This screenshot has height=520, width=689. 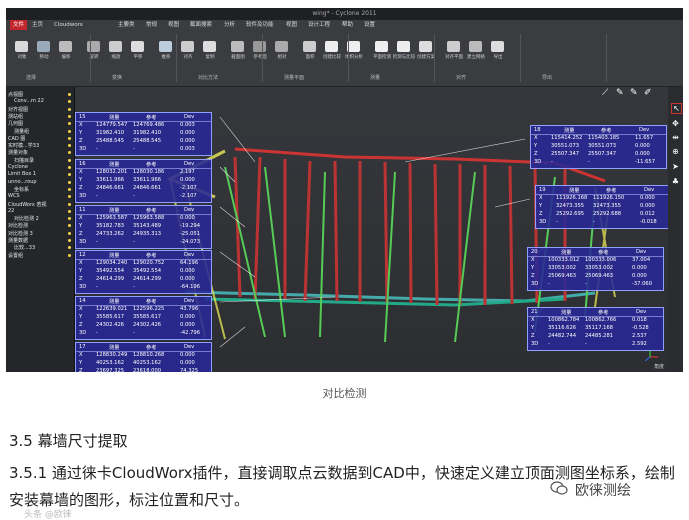 What do you see at coordinates (675, 151) in the screenshot?
I see `zoom-icon: ⊕` at bounding box center [675, 151].